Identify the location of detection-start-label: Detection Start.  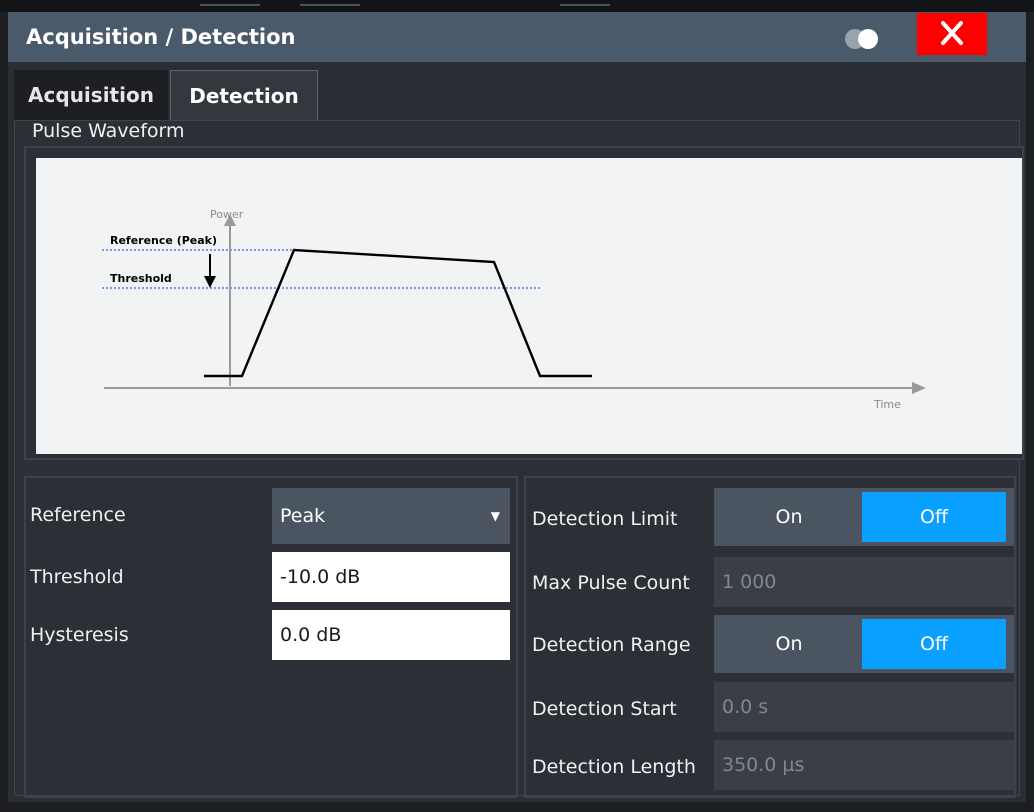
(604, 709).